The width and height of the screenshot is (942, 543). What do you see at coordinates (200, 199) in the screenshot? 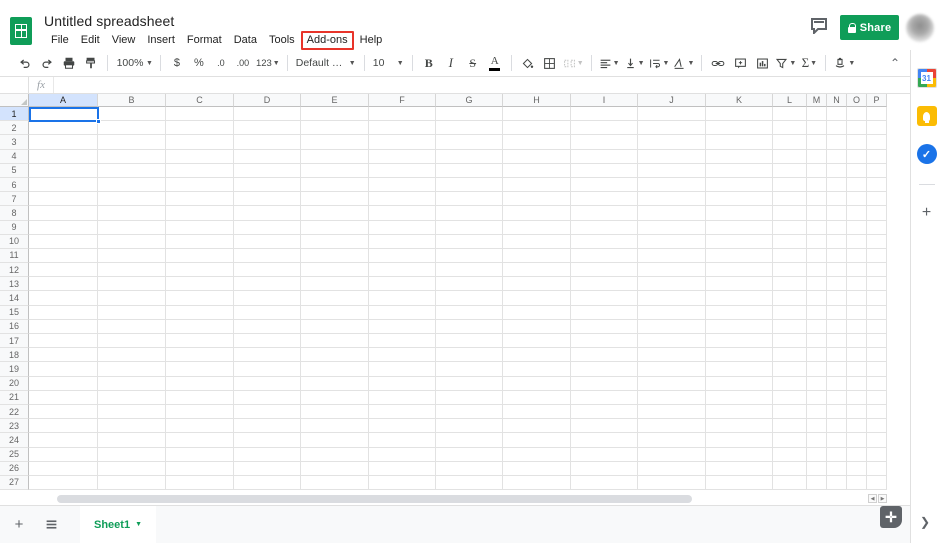
I see `cell-C7` at bounding box center [200, 199].